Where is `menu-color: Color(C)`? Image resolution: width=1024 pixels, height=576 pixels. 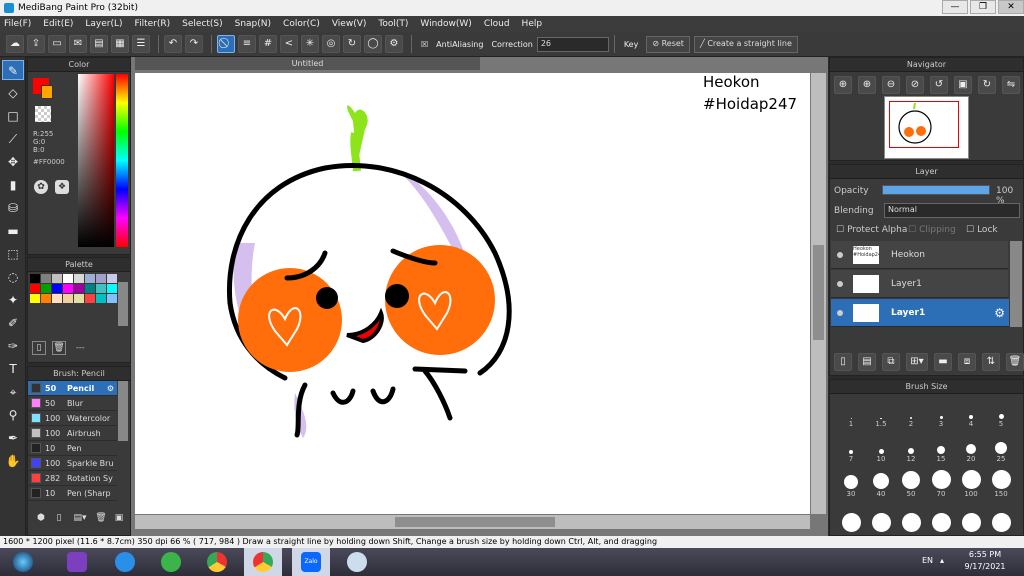
menu-color: Color(C) is located at coordinates (301, 24).